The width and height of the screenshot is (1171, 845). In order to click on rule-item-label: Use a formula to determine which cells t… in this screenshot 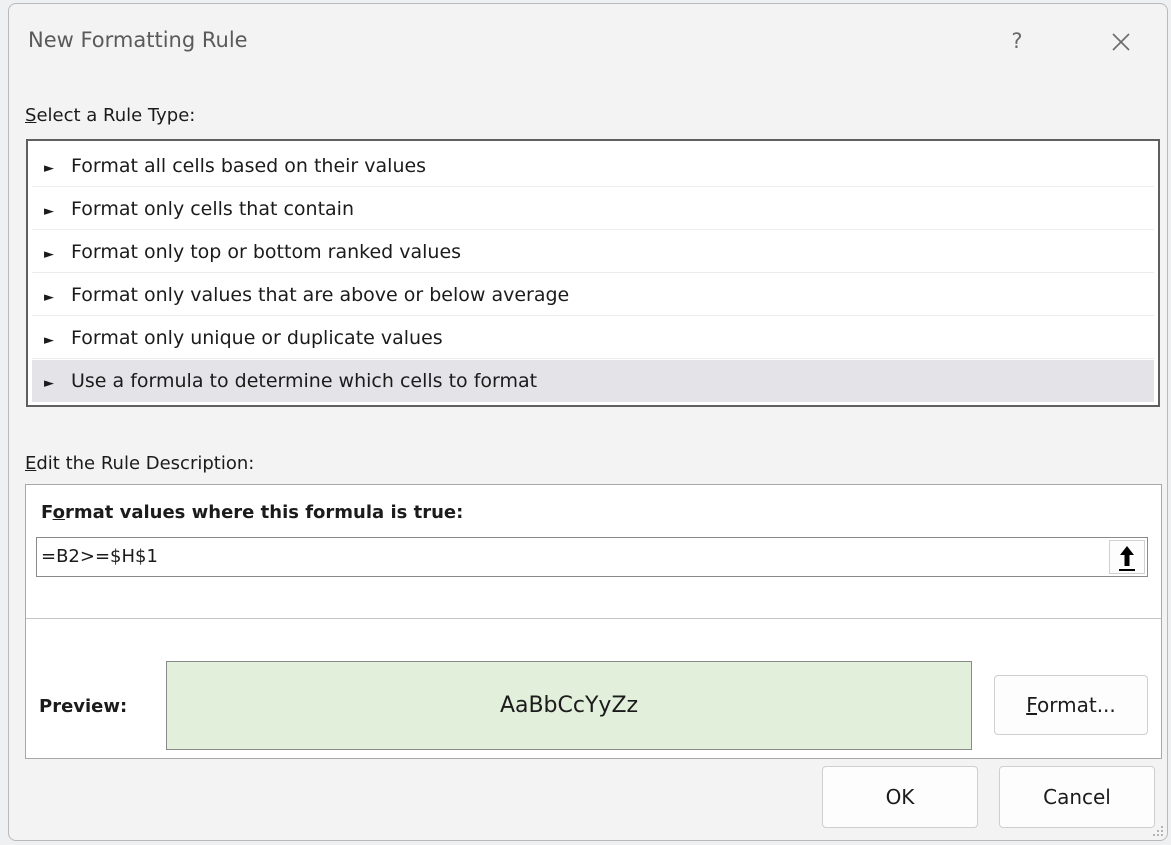, I will do `click(304, 381)`.